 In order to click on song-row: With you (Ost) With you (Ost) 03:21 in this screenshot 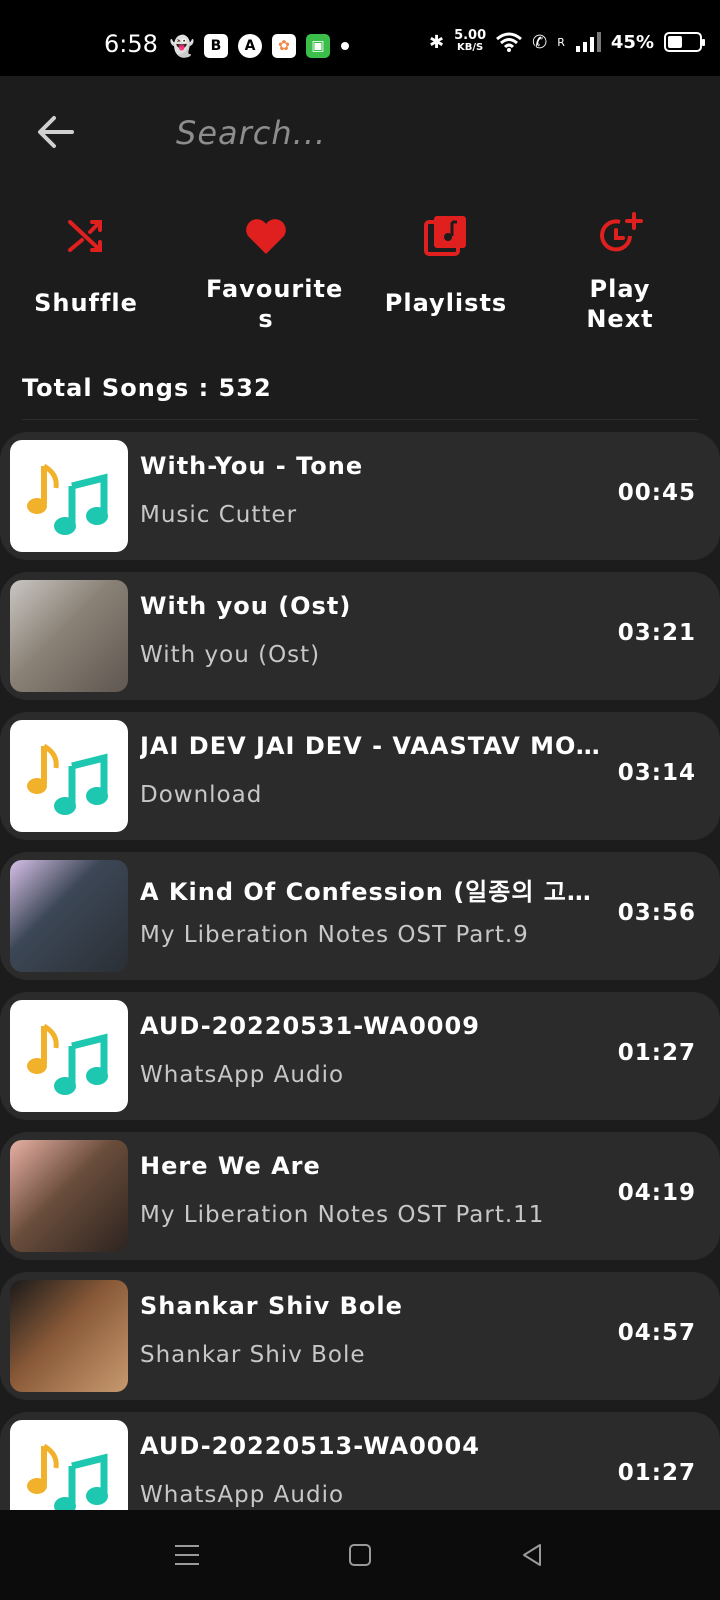, I will do `click(360, 636)`.